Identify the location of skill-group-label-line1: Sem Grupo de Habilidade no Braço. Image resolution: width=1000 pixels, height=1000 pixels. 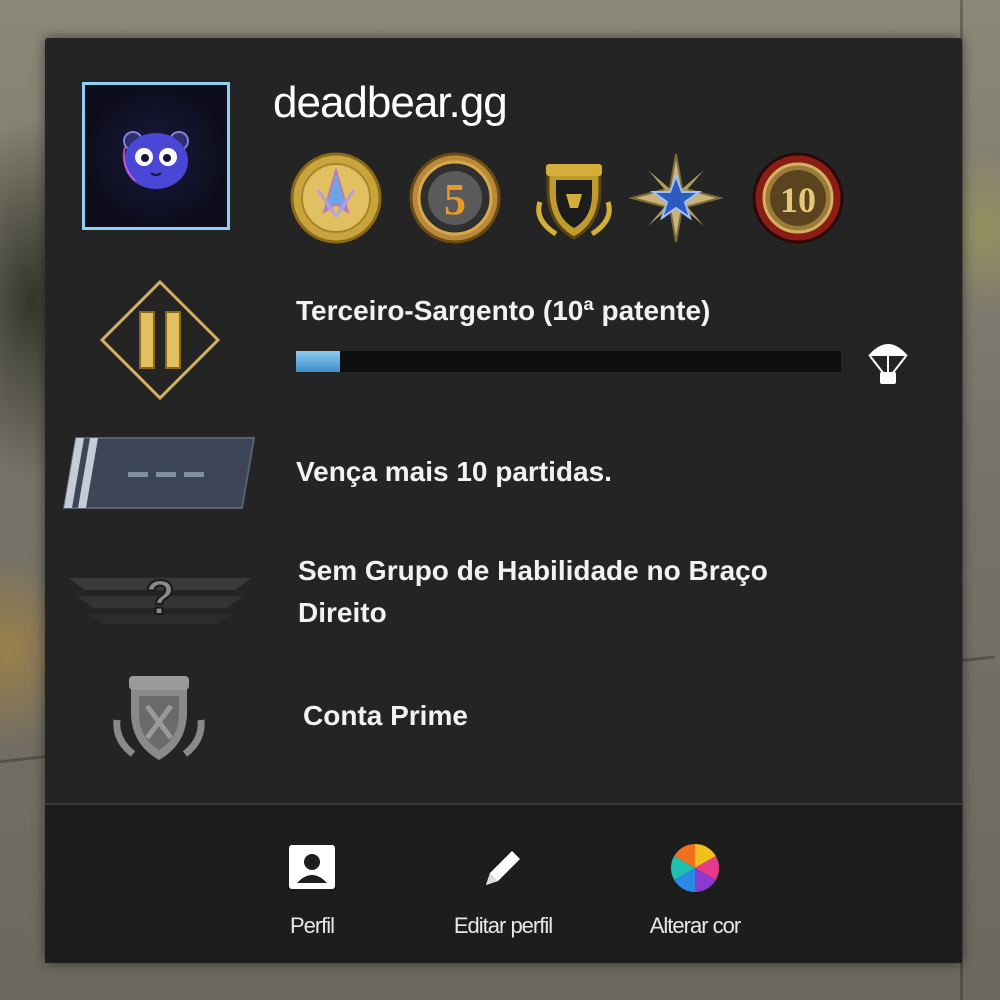
(533, 570).